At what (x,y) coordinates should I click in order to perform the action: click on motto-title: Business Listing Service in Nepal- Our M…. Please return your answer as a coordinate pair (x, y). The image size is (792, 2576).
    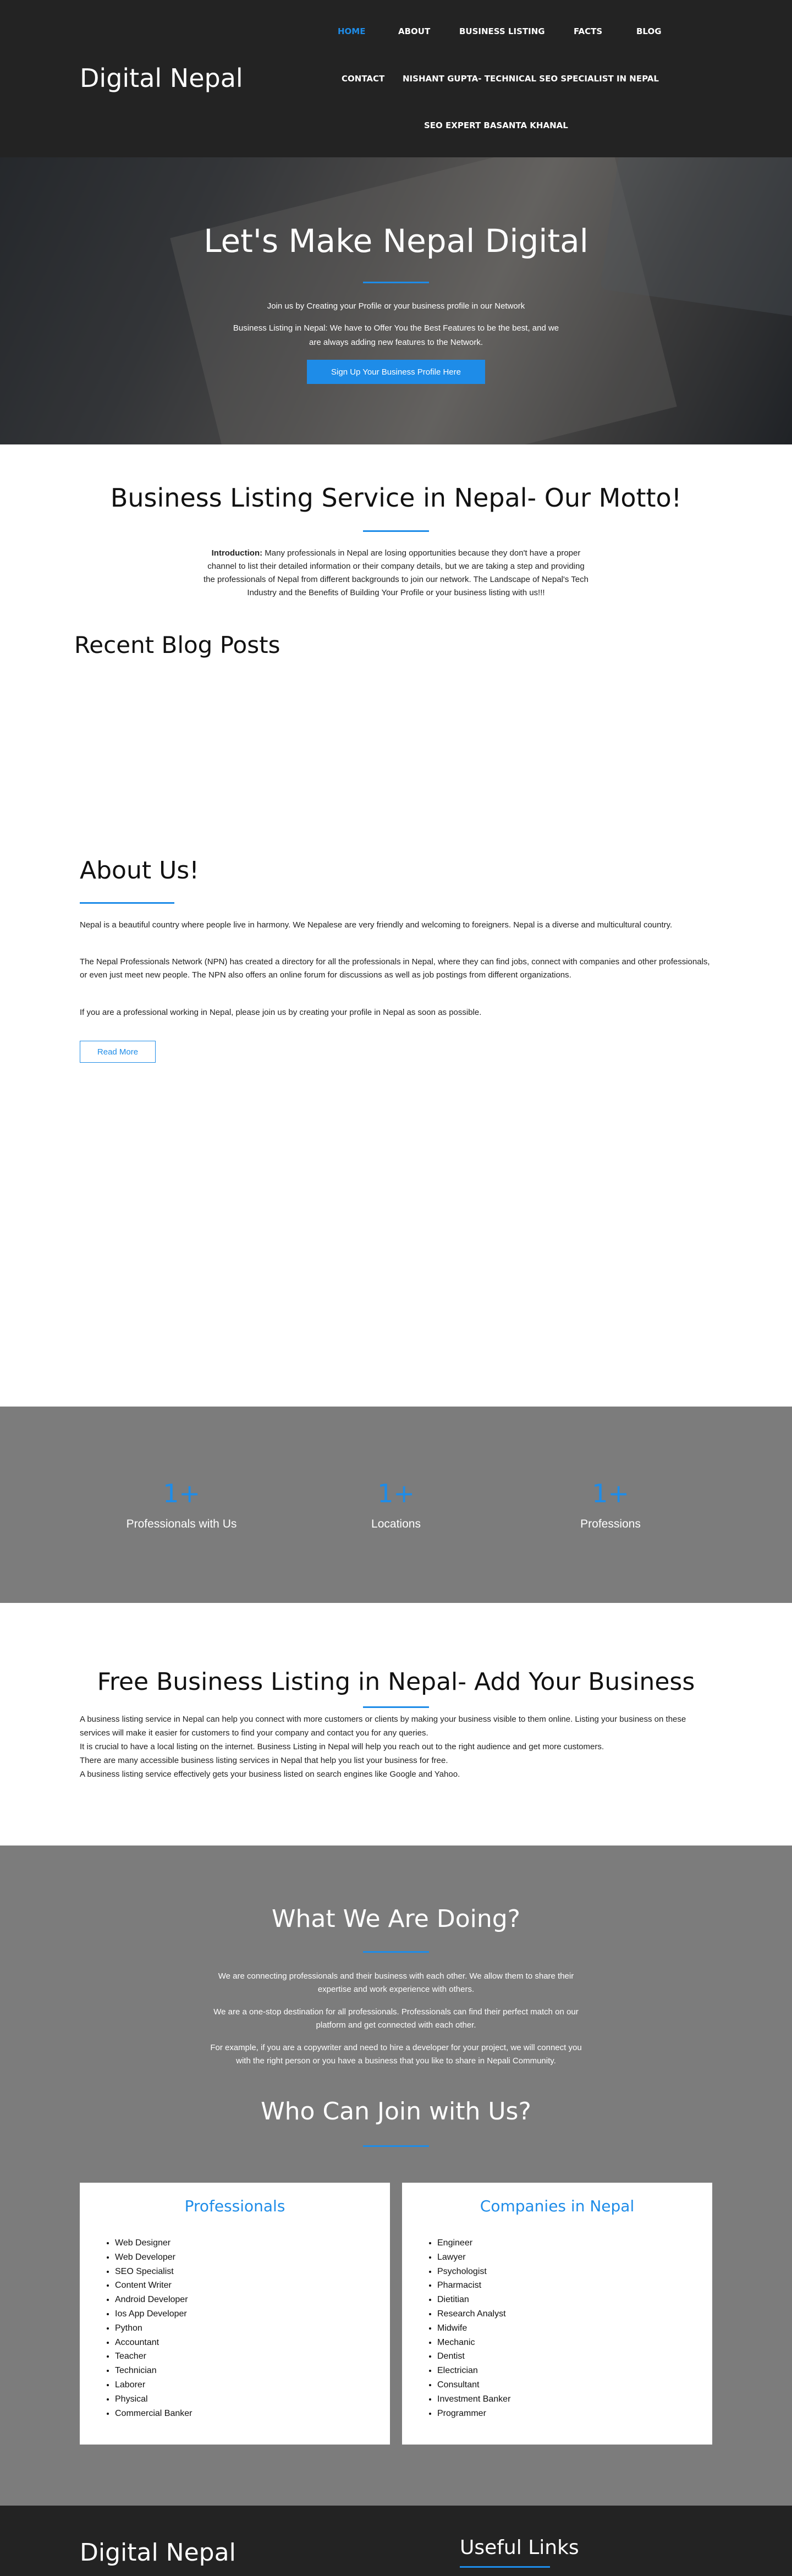
    Looking at the image, I should click on (396, 498).